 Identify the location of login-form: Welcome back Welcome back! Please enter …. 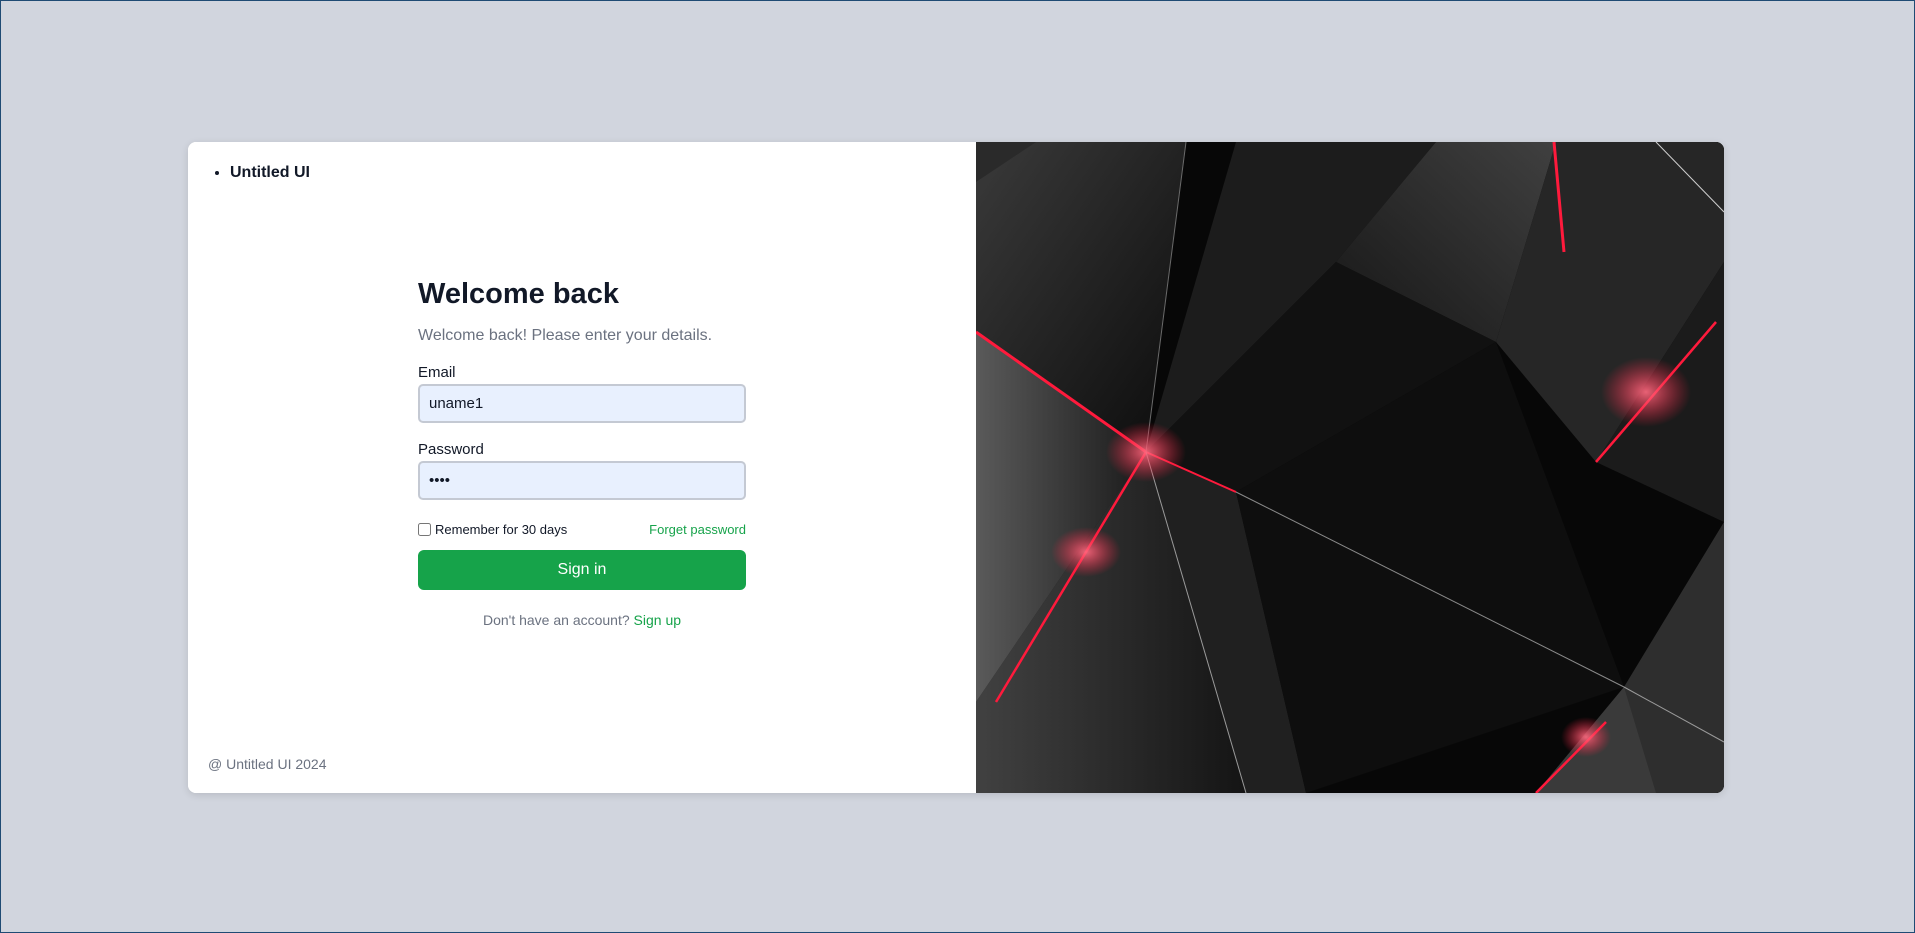
(582, 452).